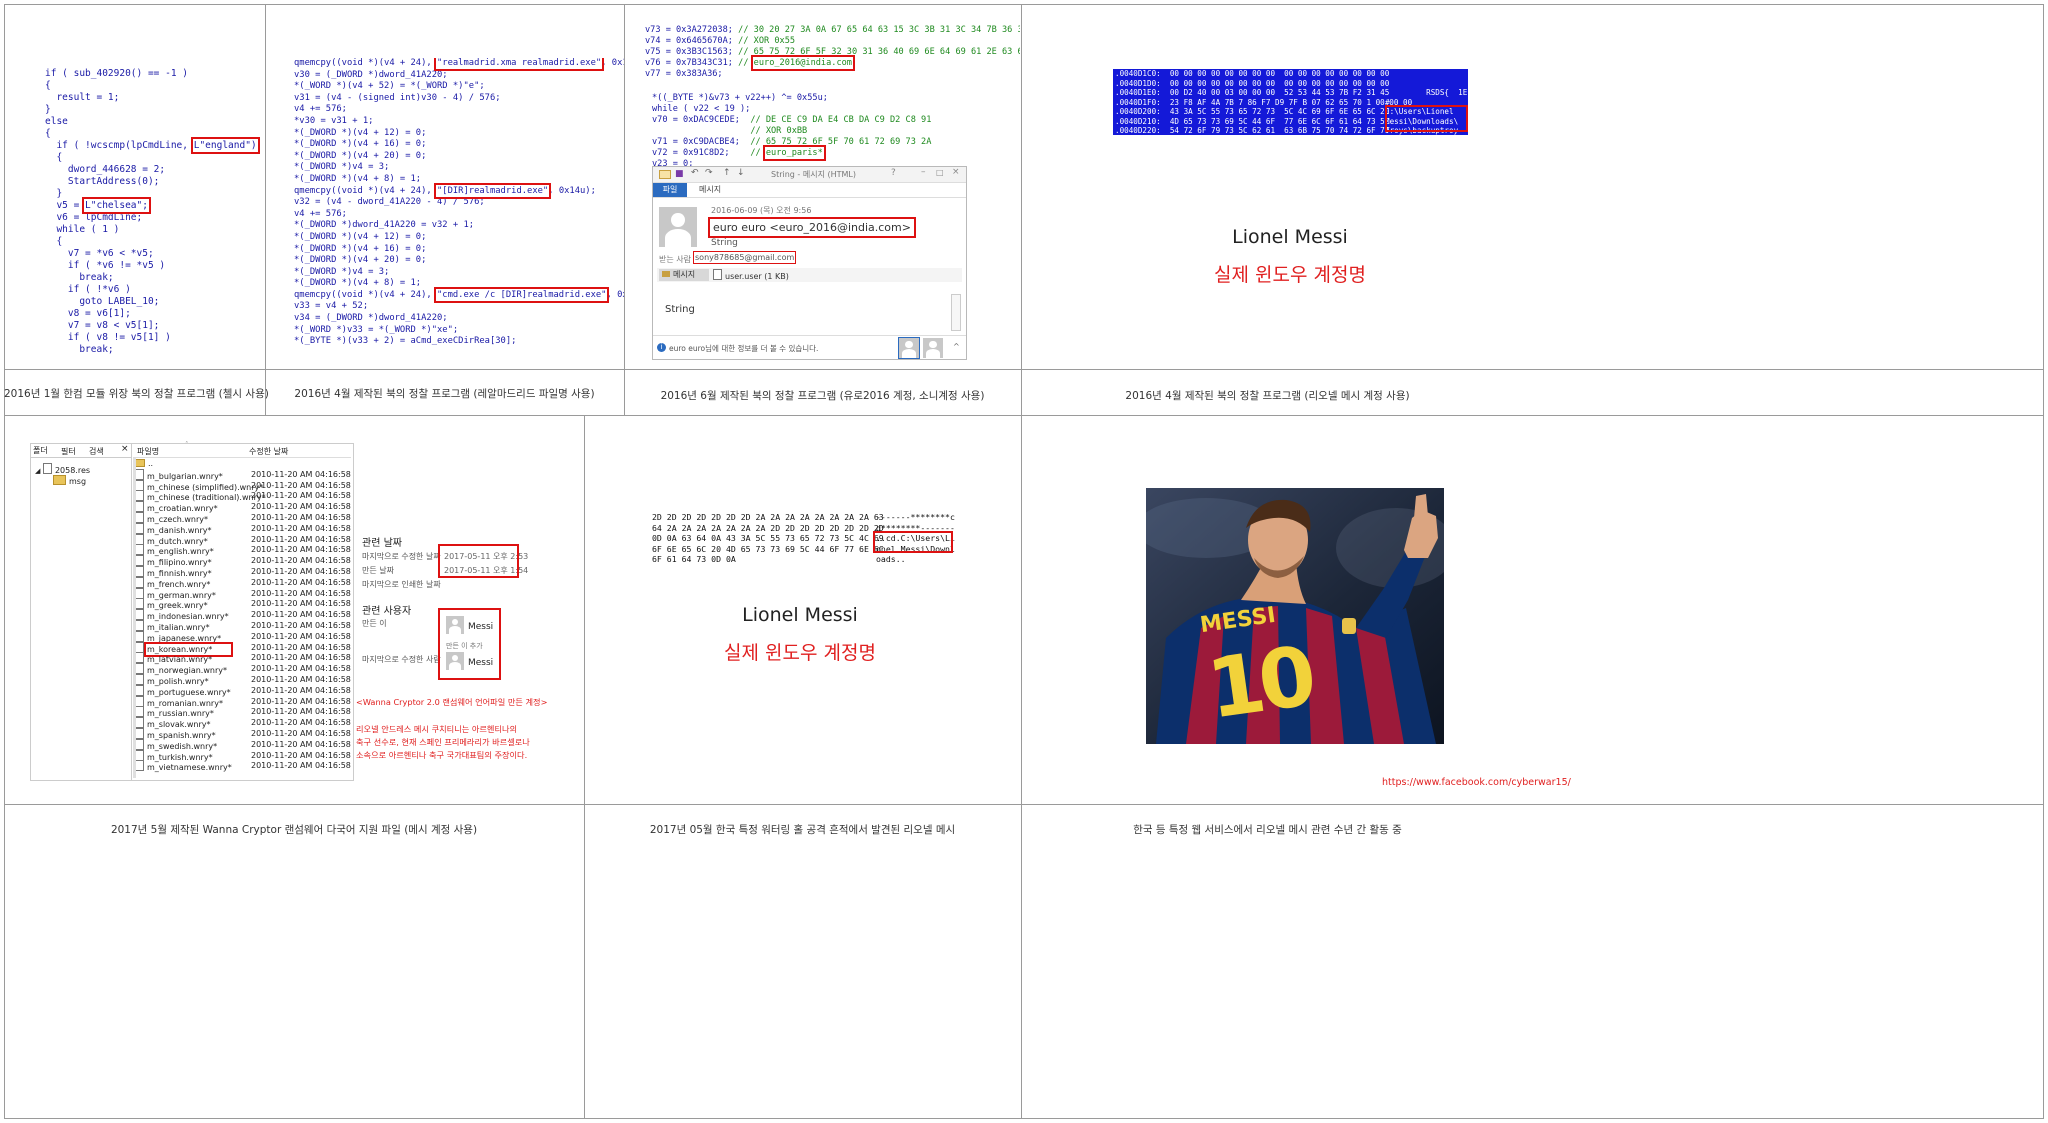 The width and height of the screenshot is (2048, 1123). I want to click on file-row: m_indonesian.wnry* 2010-11-20 AM 04:16:58, so click(243, 615).